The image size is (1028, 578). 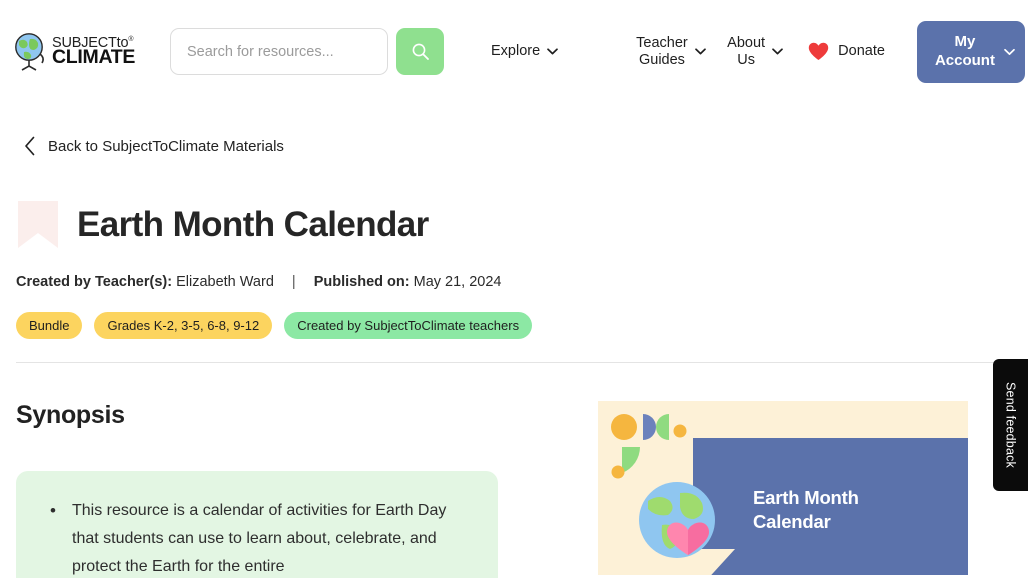 I want to click on back-link-label: Back to SubjectToClimate Materials, so click(x=166, y=146).